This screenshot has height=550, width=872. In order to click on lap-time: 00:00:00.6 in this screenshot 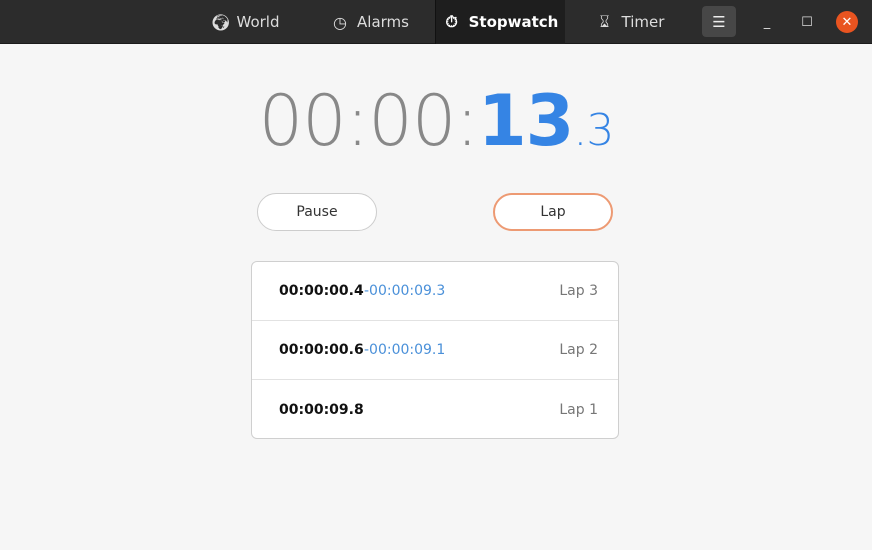, I will do `click(321, 350)`.